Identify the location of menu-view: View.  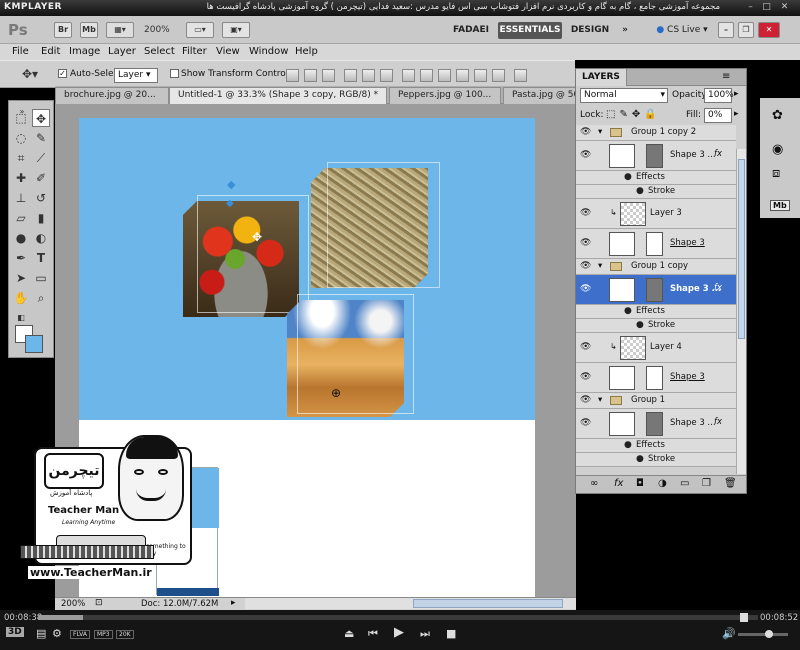
(228, 51).